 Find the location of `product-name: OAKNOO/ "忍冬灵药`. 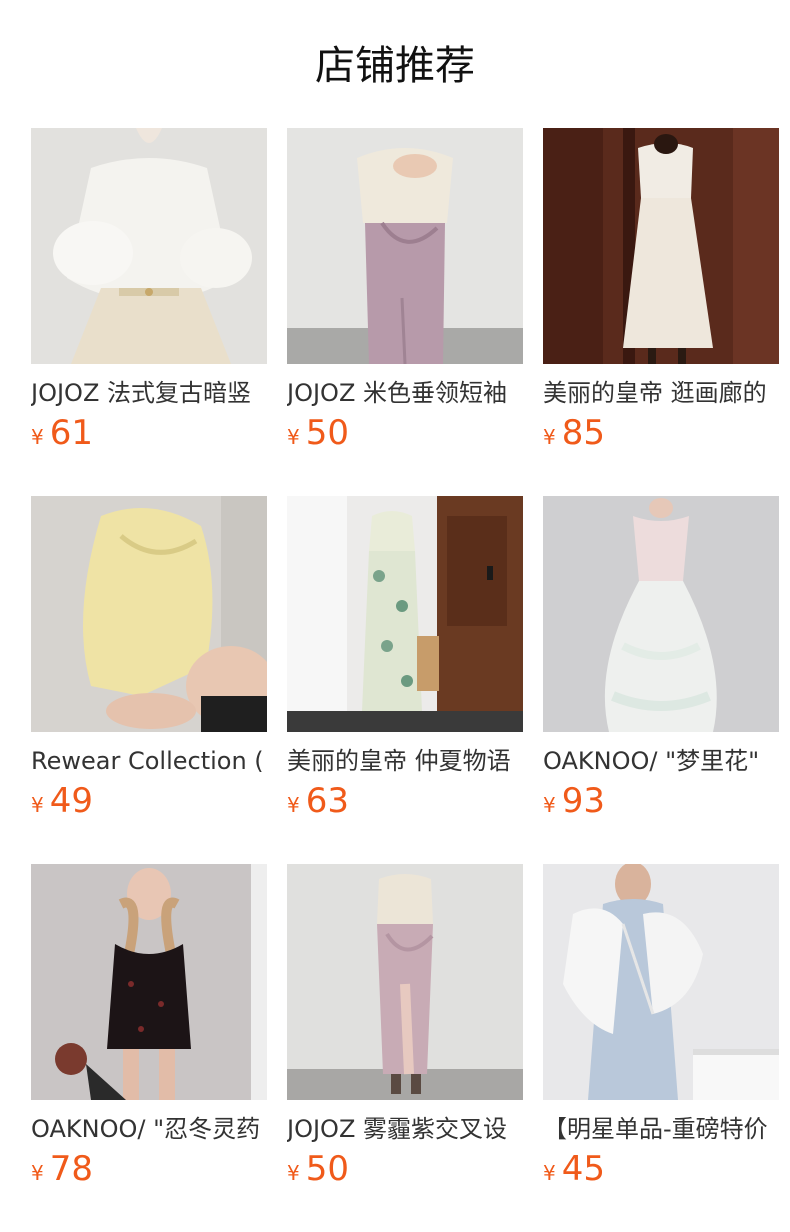

product-name: OAKNOO/ "忍冬灵药 is located at coordinates (146, 1129).